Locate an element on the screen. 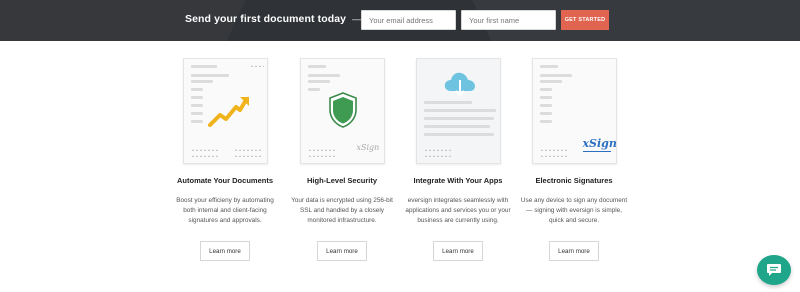 This screenshot has width=800, height=292. email-input is located at coordinates (408, 20).